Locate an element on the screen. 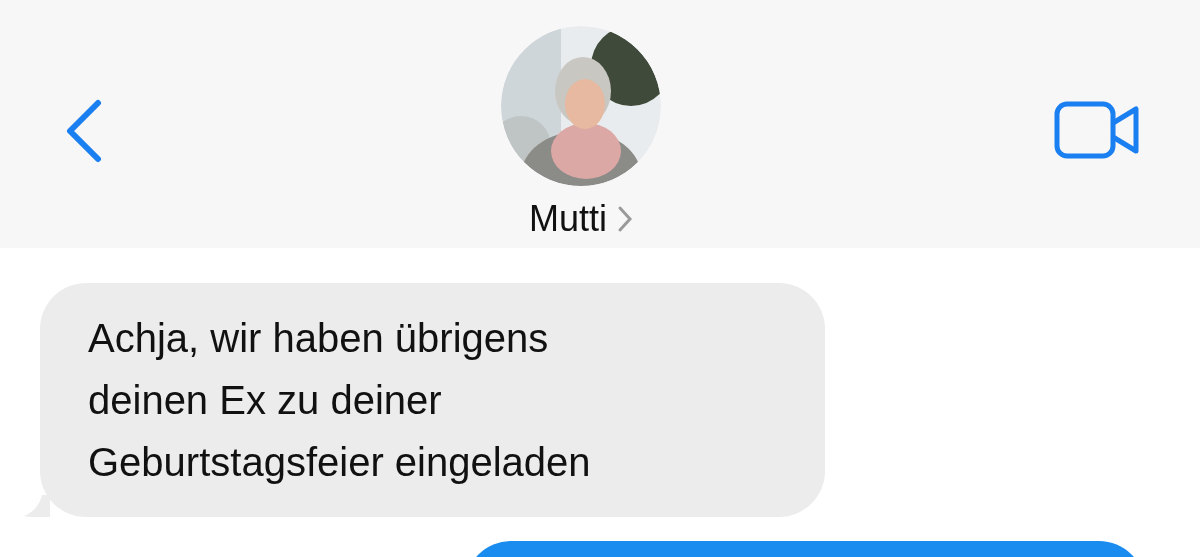 This screenshot has width=1200, height=557. contact-name-button: Mutti is located at coordinates (581, 219).